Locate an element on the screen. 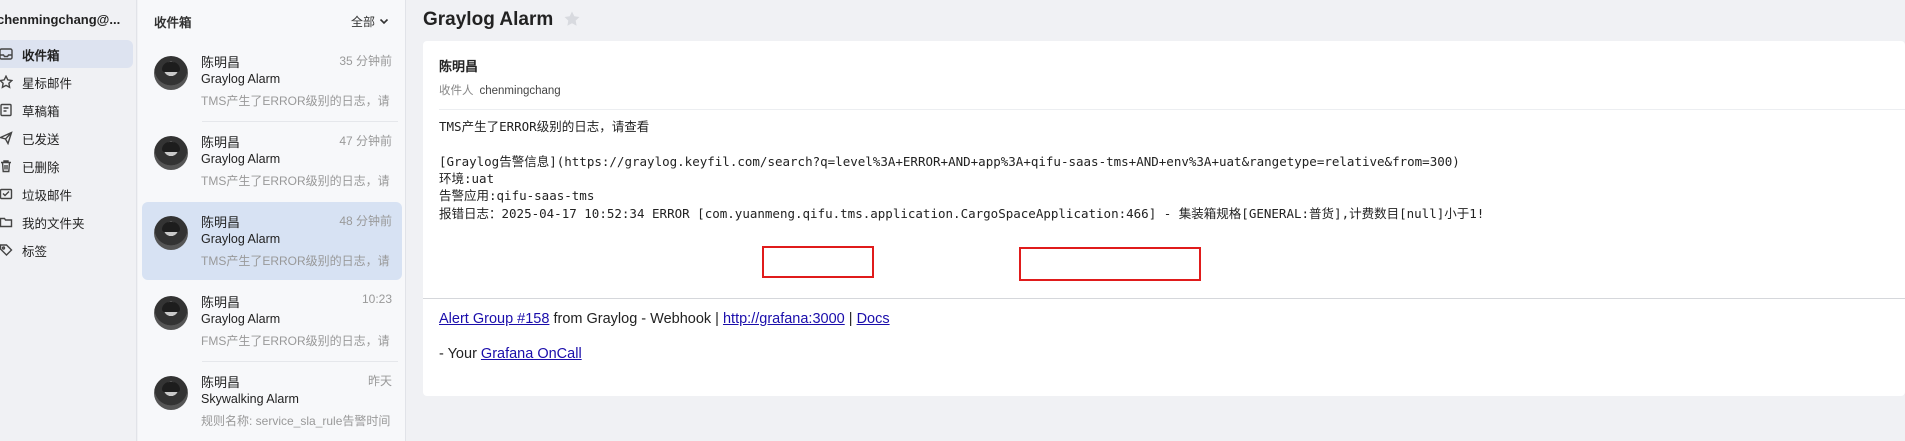 The width and height of the screenshot is (1905, 441). recipient-line: 收件人 chenmingchang is located at coordinates (500, 90).